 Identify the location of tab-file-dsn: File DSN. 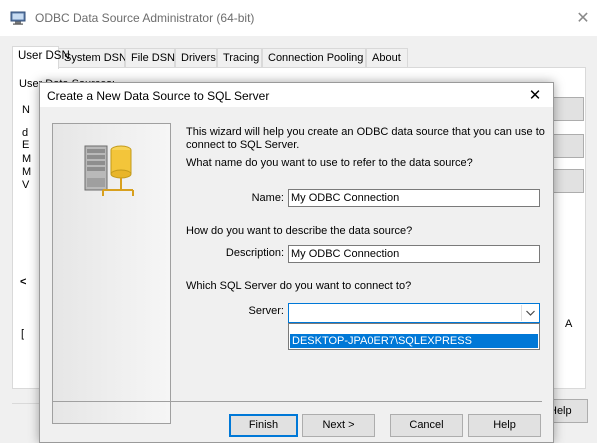
(150, 58).